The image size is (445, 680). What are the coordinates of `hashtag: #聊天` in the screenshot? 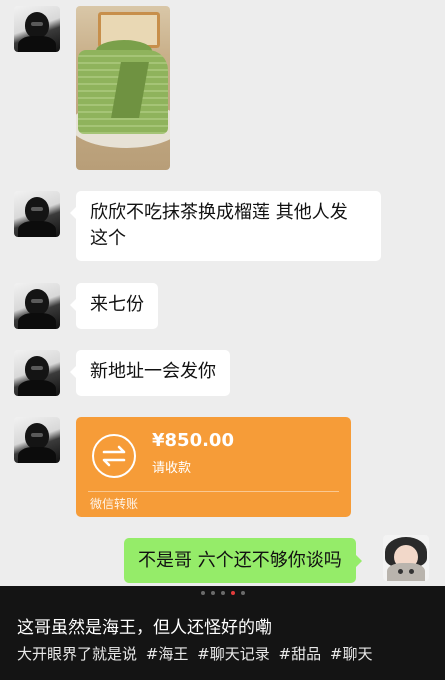 It's located at (351, 654).